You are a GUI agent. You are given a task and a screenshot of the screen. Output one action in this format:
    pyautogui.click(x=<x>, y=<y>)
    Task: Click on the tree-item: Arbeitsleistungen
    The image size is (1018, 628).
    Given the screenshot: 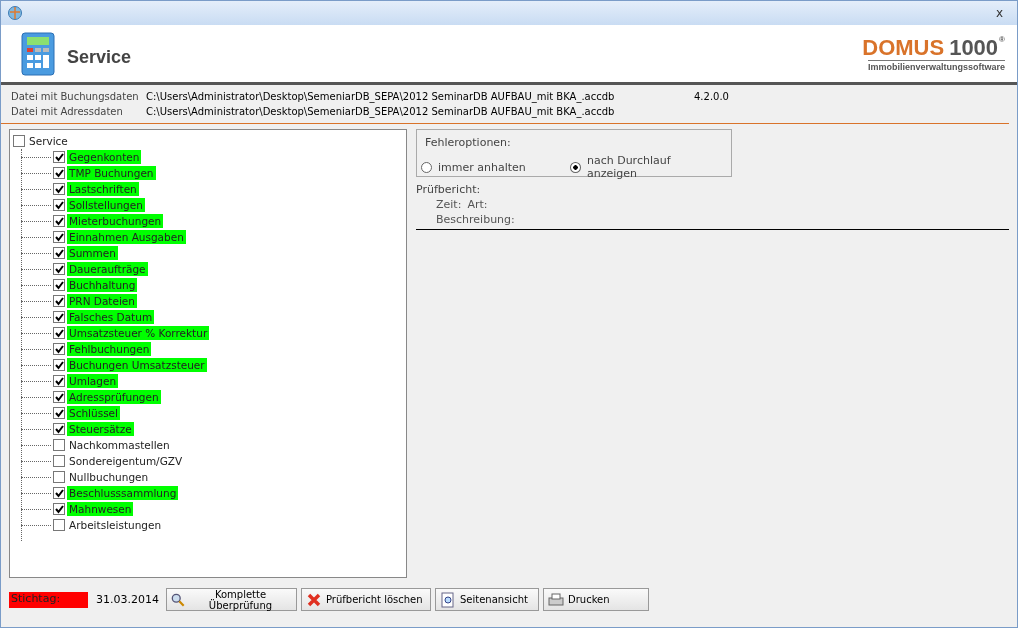 What is the action you would take?
    pyautogui.click(x=115, y=525)
    